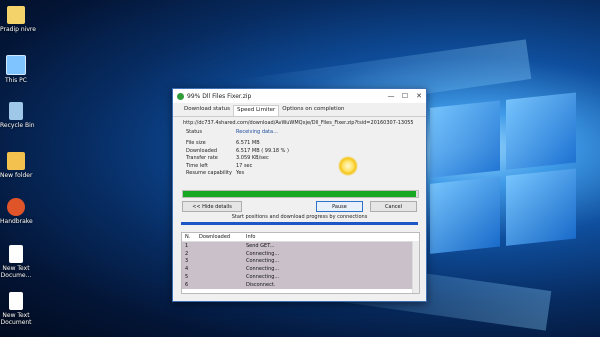 The image size is (600, 337). Describe the element at coordinates (339, 206) in the screenshot. I see `pause-button: Pause` at that location.